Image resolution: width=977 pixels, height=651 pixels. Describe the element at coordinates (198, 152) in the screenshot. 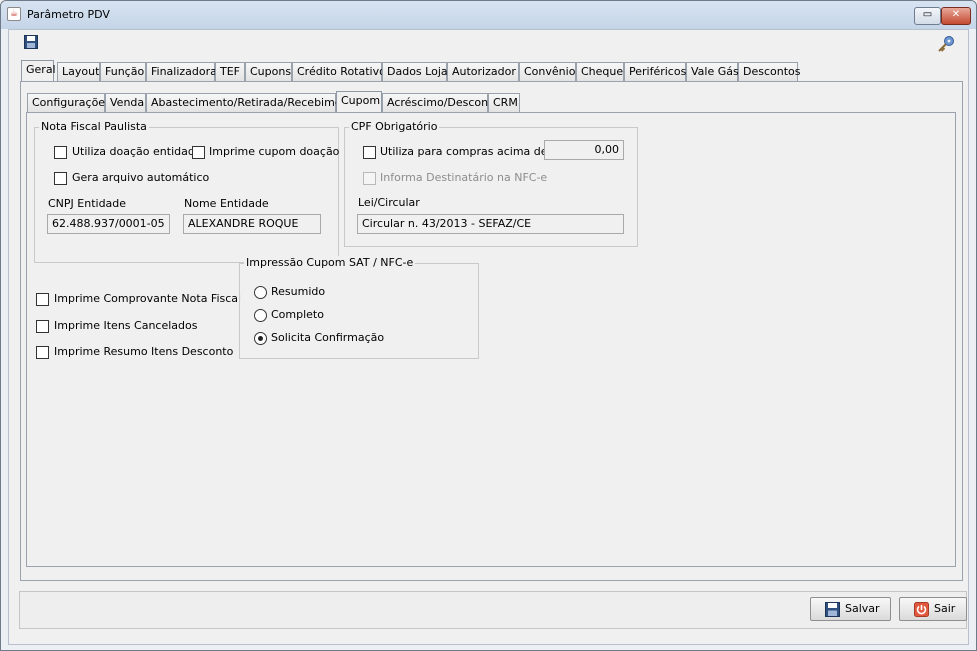

I see `imprime-cupom-doacao-checkbox` at that location.